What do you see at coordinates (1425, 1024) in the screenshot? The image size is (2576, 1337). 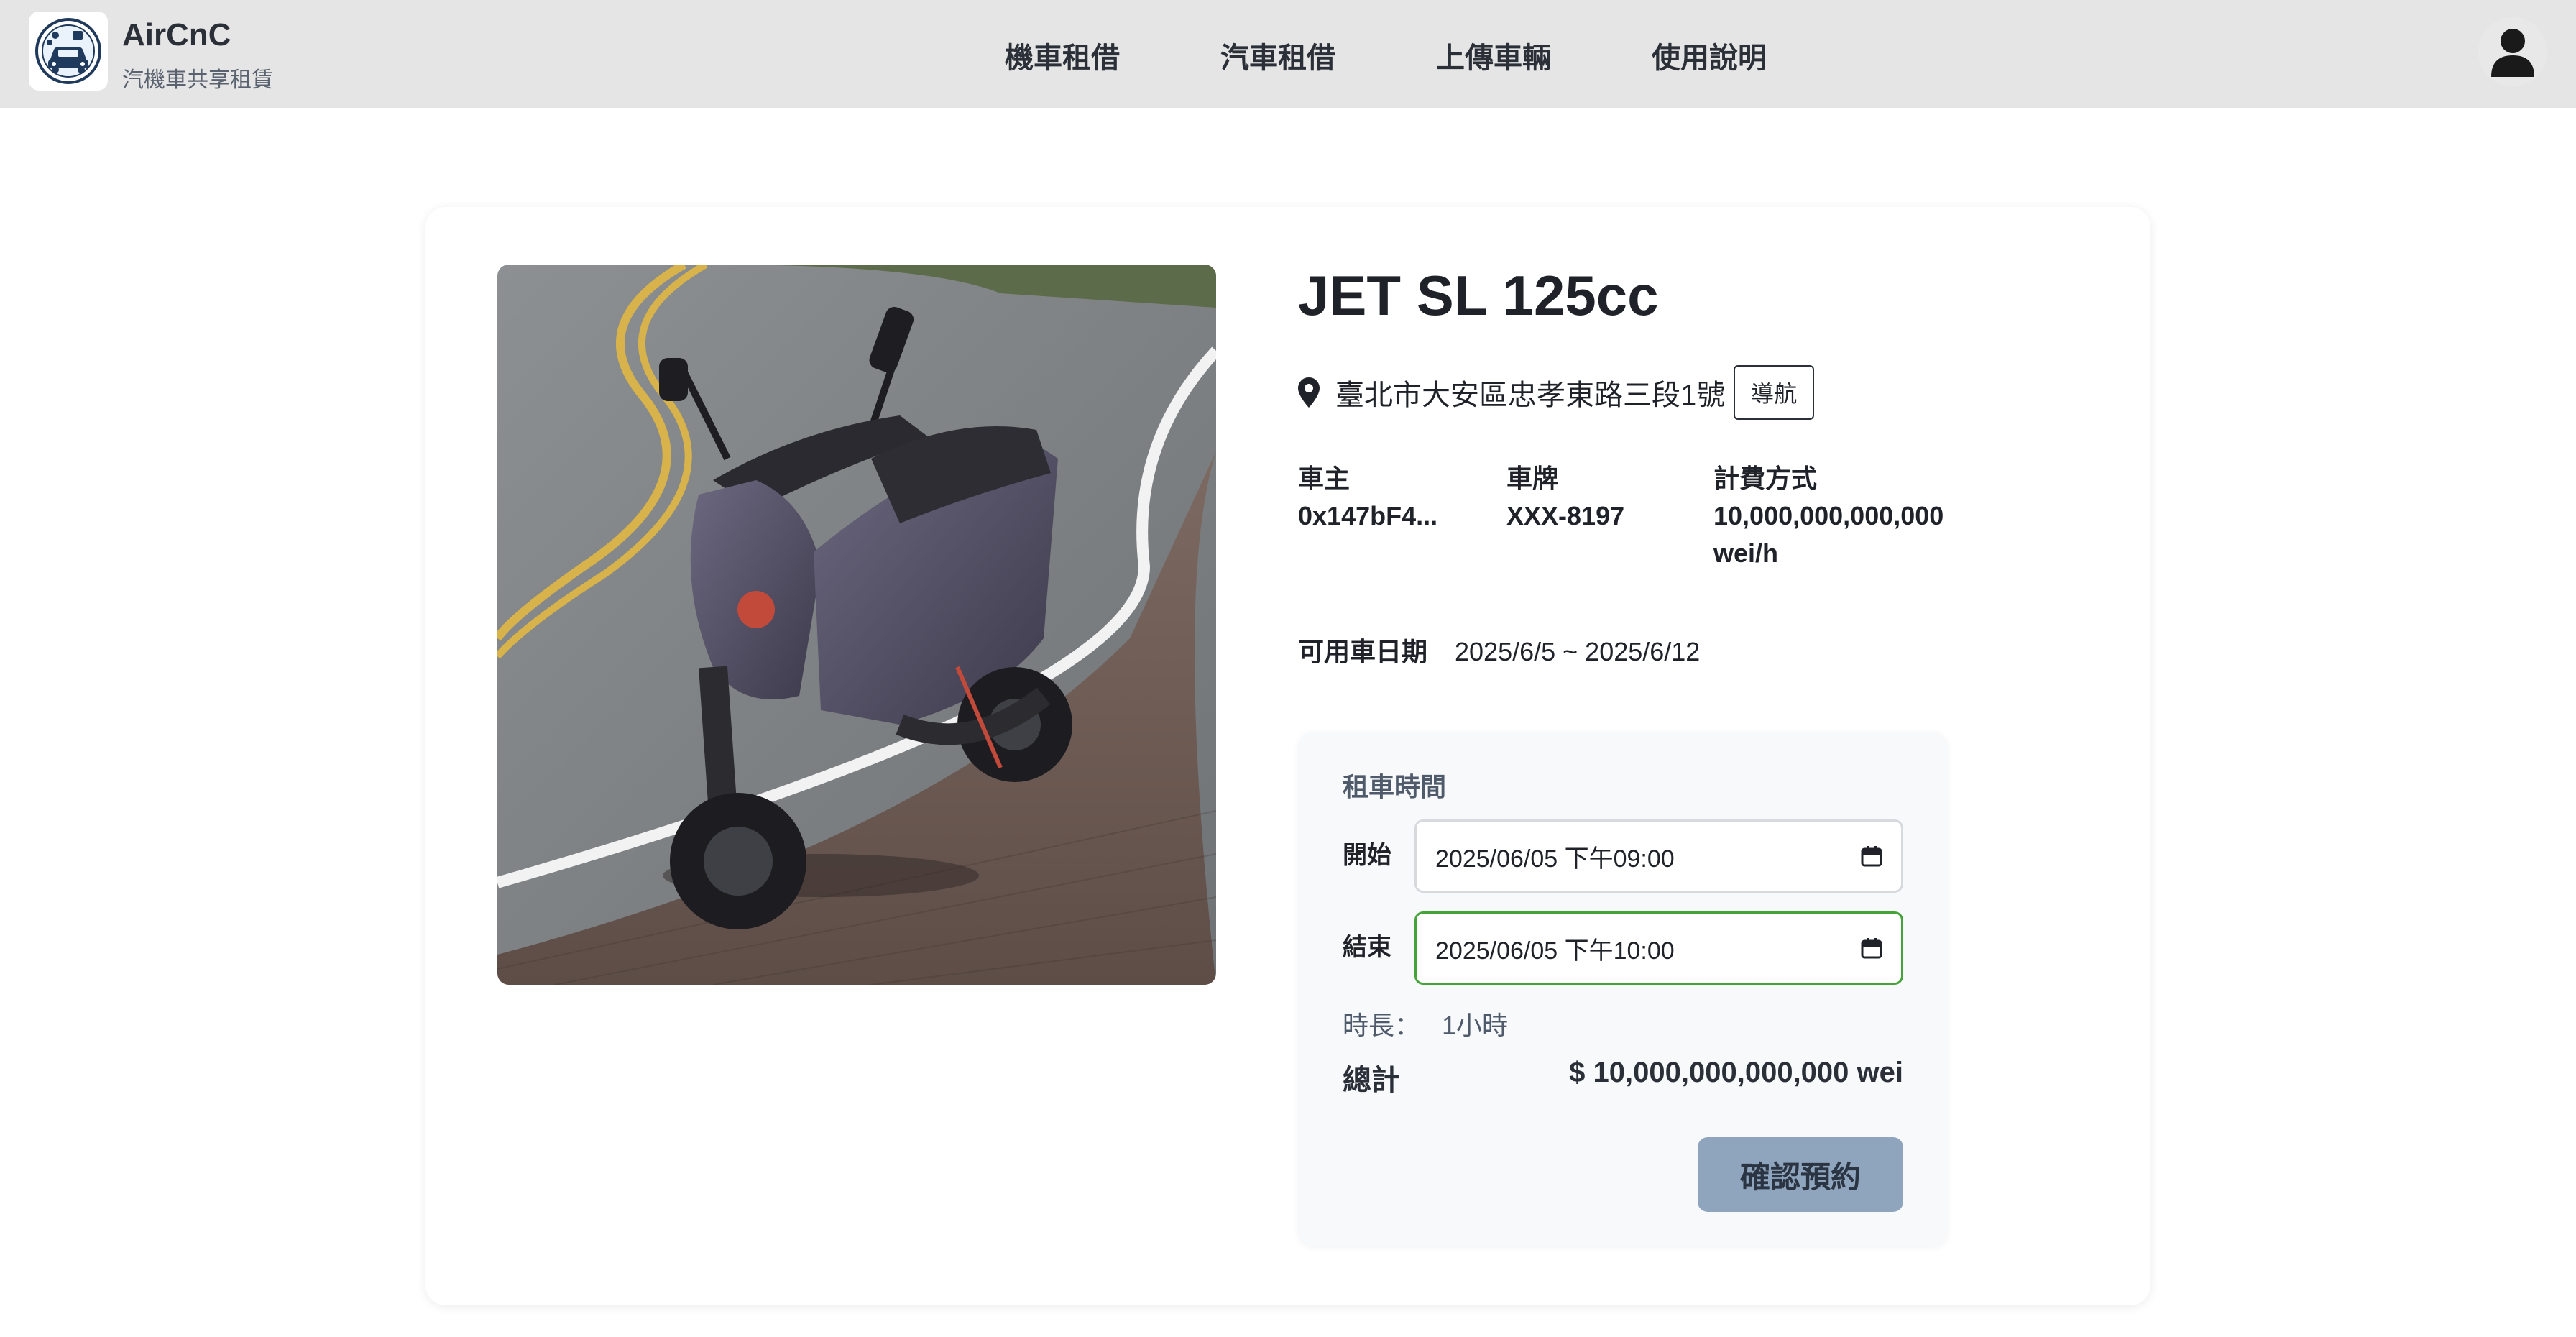 I see `duration-row: 時長： 1小時` at bounding box center [1425, 1024].